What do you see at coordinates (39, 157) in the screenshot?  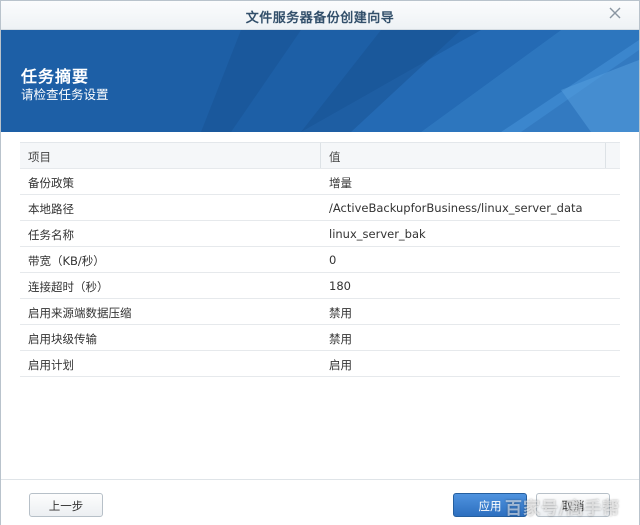 I see `column-header-item: 项目` at bounding box center [39, 157].